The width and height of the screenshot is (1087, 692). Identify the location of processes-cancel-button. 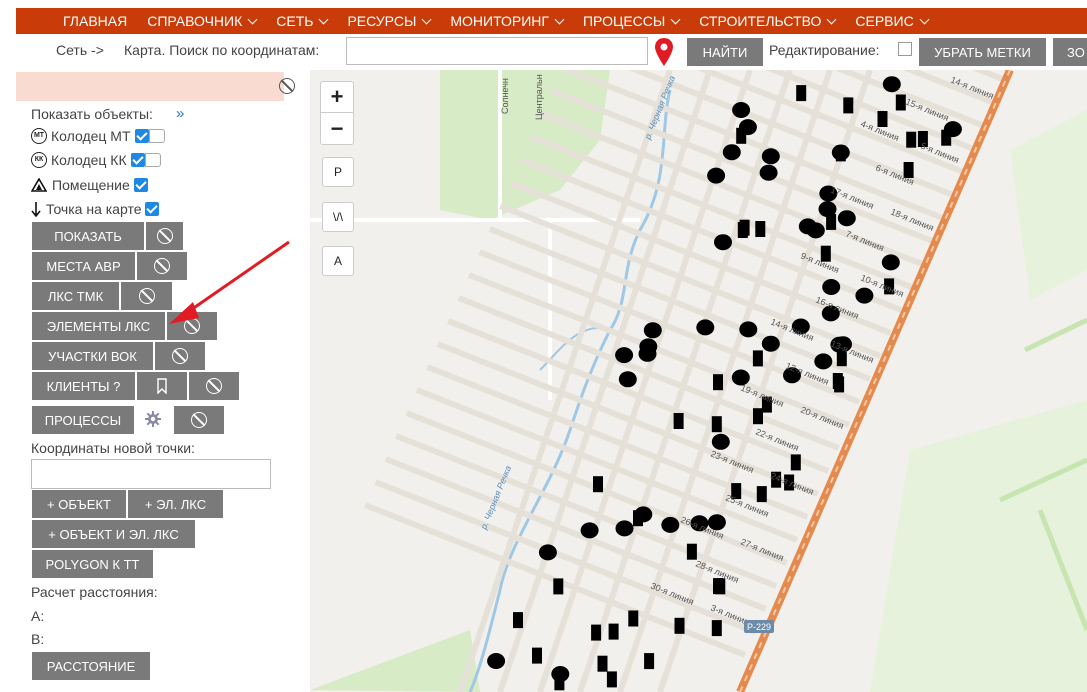
(199, 420).